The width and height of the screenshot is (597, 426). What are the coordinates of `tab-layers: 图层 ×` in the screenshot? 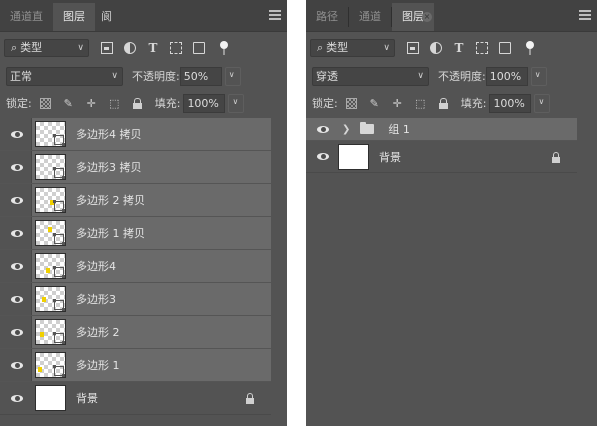 It's located at (413, 17).